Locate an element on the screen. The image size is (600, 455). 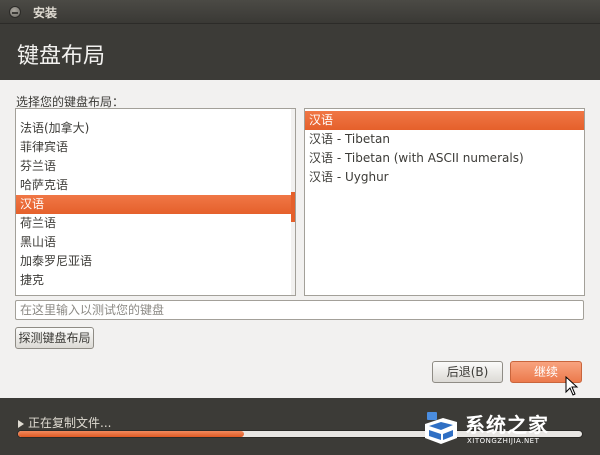
watermark-text: 系统之家 is located at coordinates (507, 425).